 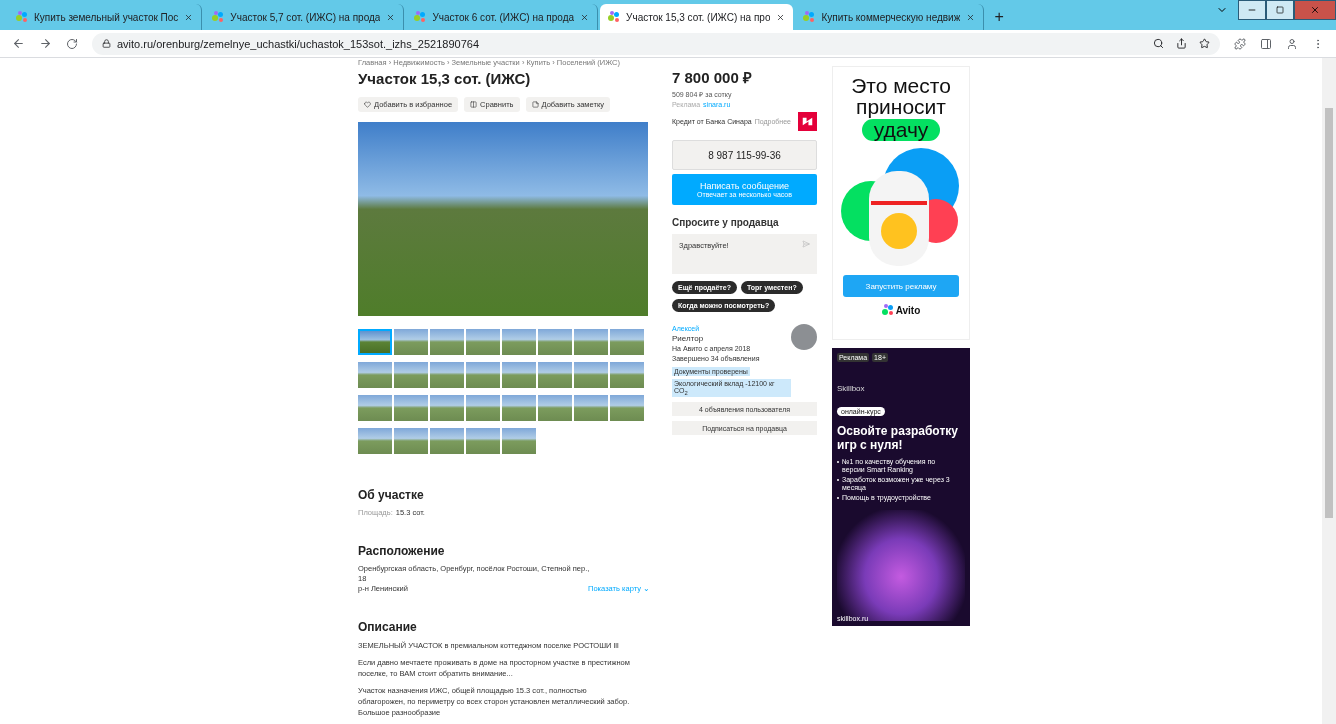 I want to click on seller-type: Риелтор, so click(x=688, y=339).